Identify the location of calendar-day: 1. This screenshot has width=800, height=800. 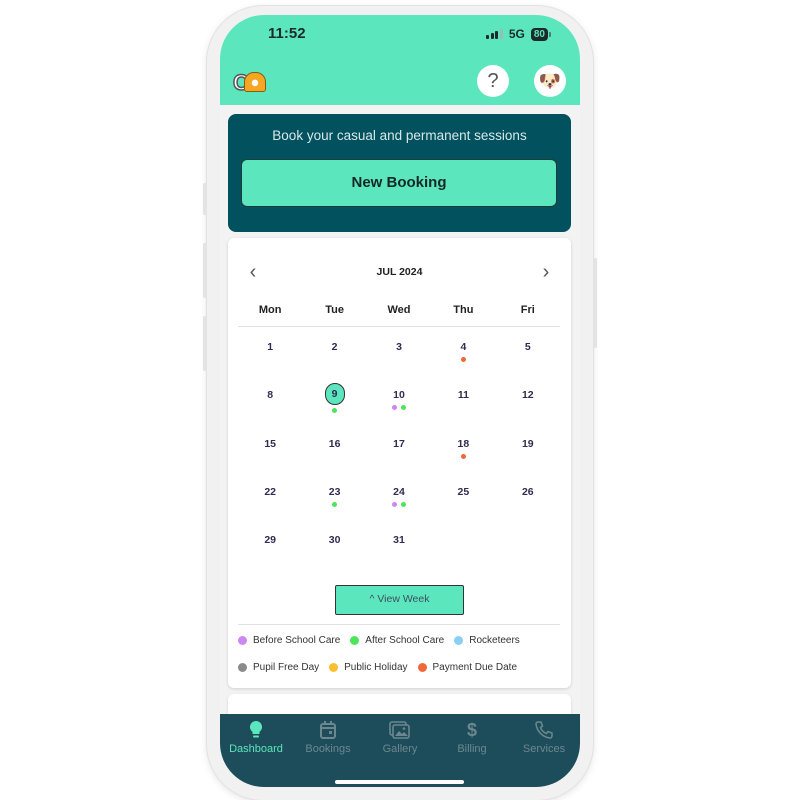
(270, 360).